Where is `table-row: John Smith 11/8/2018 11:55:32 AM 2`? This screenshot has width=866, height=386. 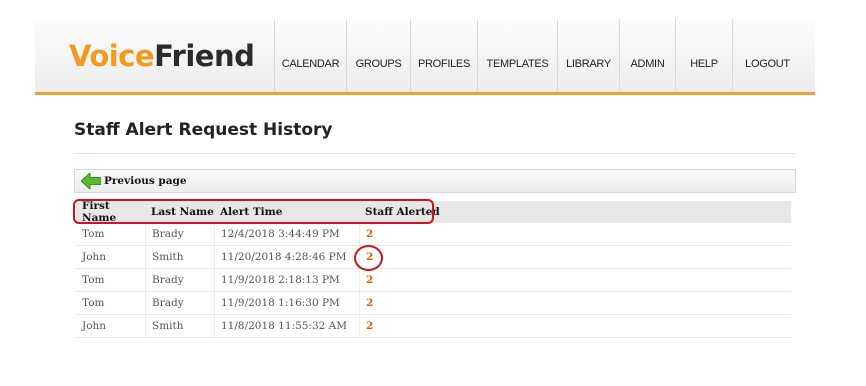 table-row: John Smith 11/8/2018 11:55:32 AM 2 is located at coordinates (433, 326).